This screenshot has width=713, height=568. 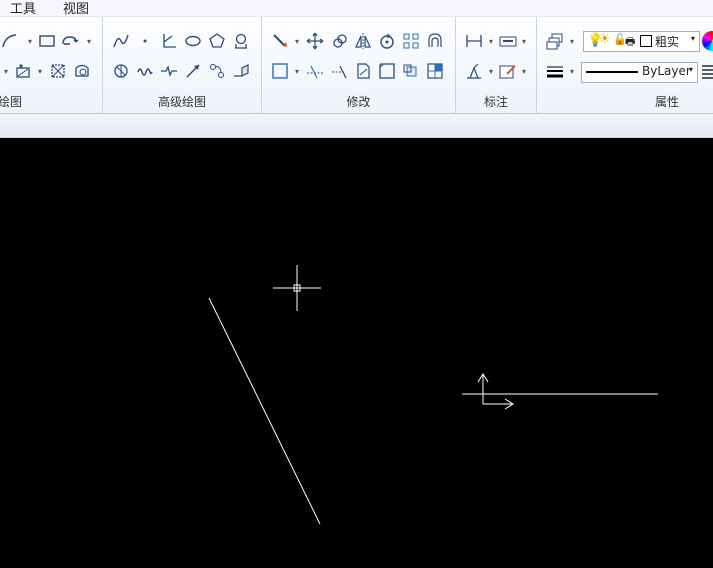 What do you see at coordinates (24, 71) in the screenshot?
I see `hatch-icon` at bounding box center [24, 71].